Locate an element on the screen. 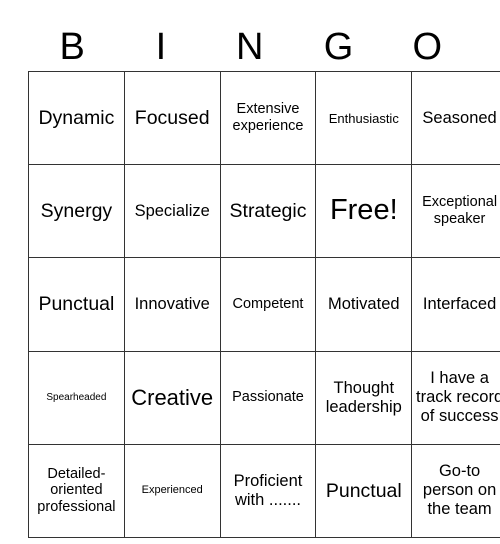 The image size is (500, 544). bingo-header-letter-g: G is located at coordinates (338, 46).